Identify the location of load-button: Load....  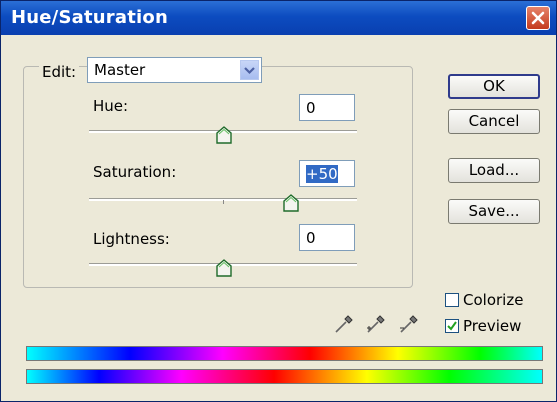
(494, 170).